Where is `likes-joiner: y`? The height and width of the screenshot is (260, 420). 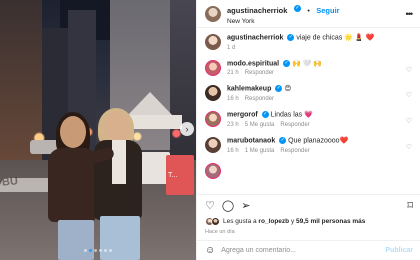
likes-joiner: y is located at coordinates (292, 221).